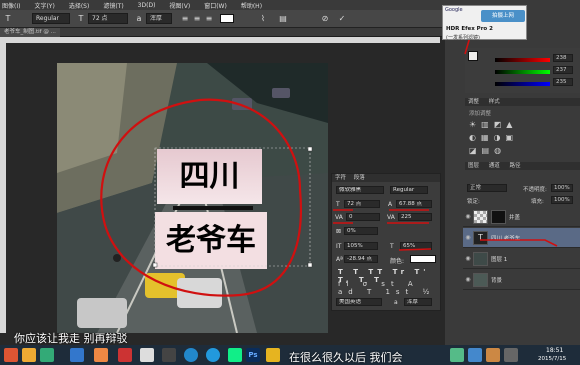 This screenshot has height=365, width=580. Describe the element at coordinates (555, 350) in the screenshot. I see `clock-time: 18:51` at that location.